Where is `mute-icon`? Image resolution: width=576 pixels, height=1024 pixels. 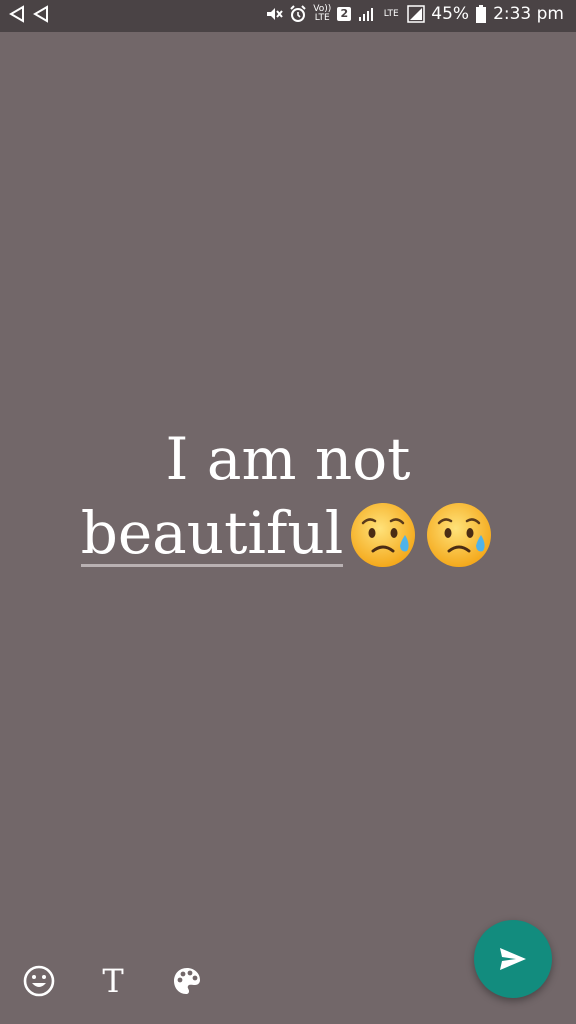
mute-icon is located at coordinates (275, 14).